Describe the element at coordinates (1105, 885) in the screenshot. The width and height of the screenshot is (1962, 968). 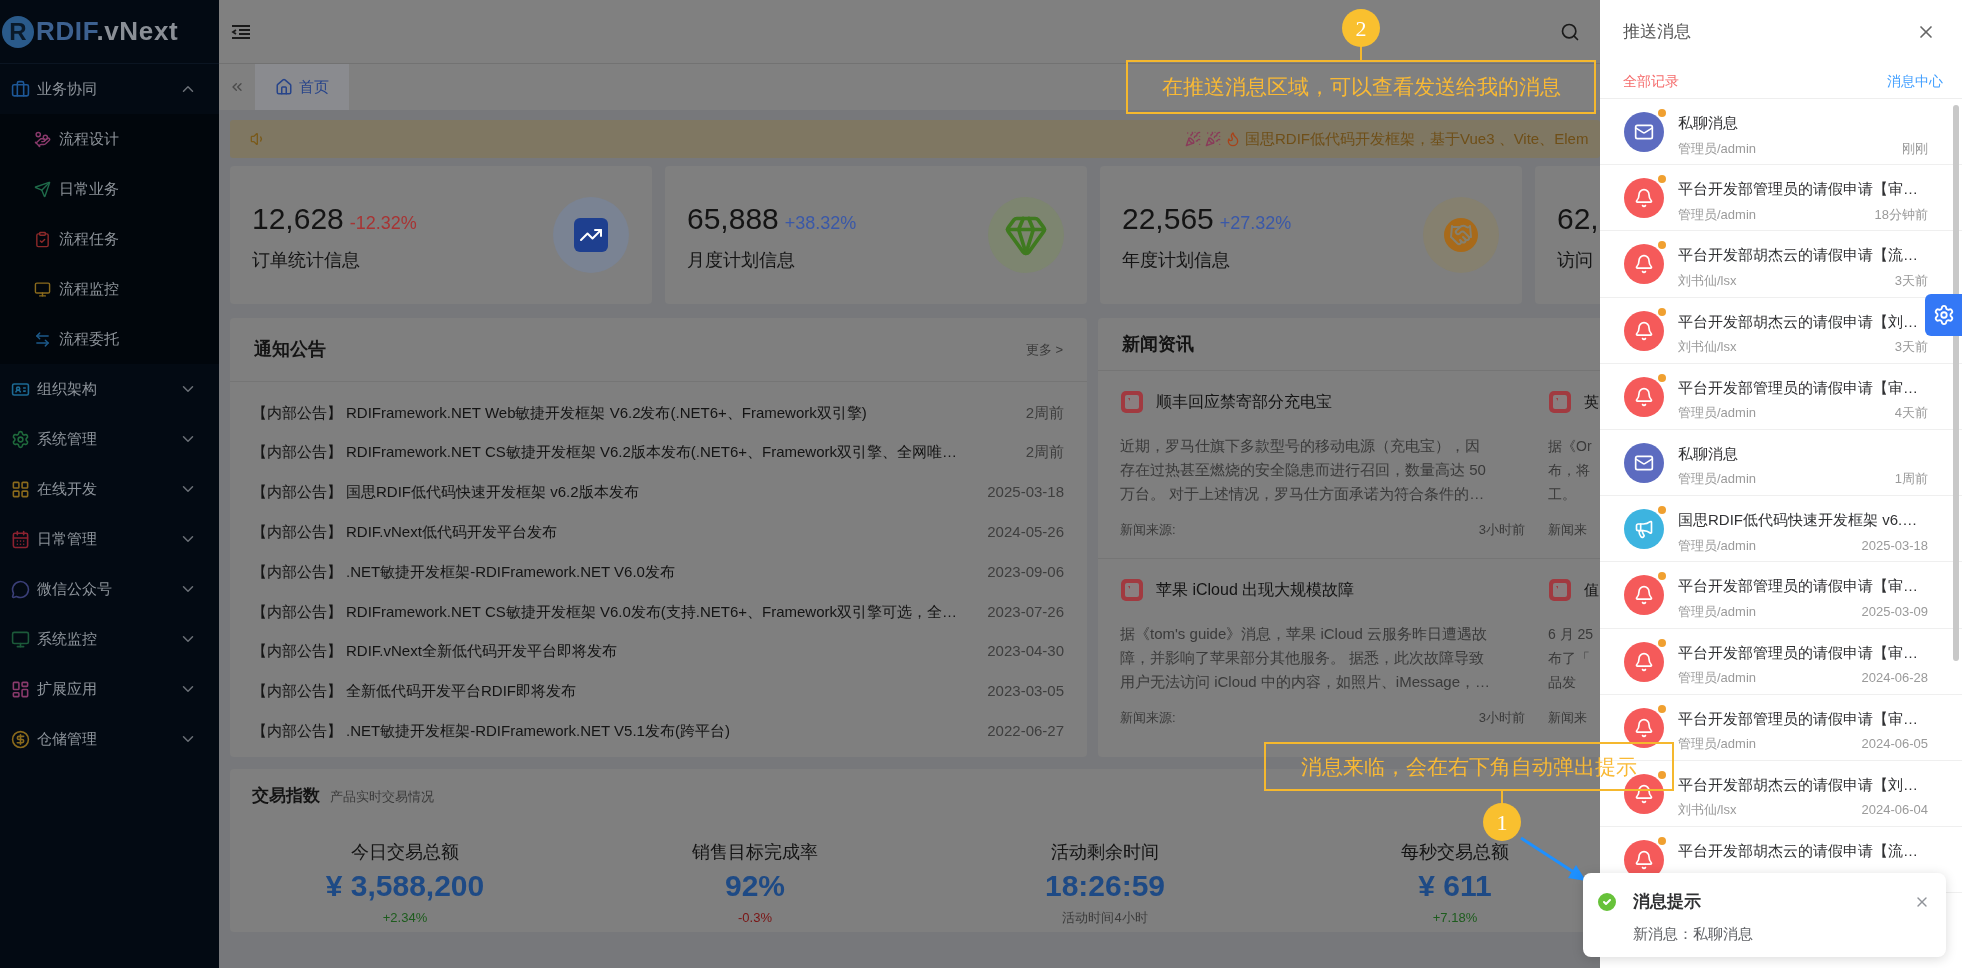
I see `trade-value: 18:26:59` at that location.